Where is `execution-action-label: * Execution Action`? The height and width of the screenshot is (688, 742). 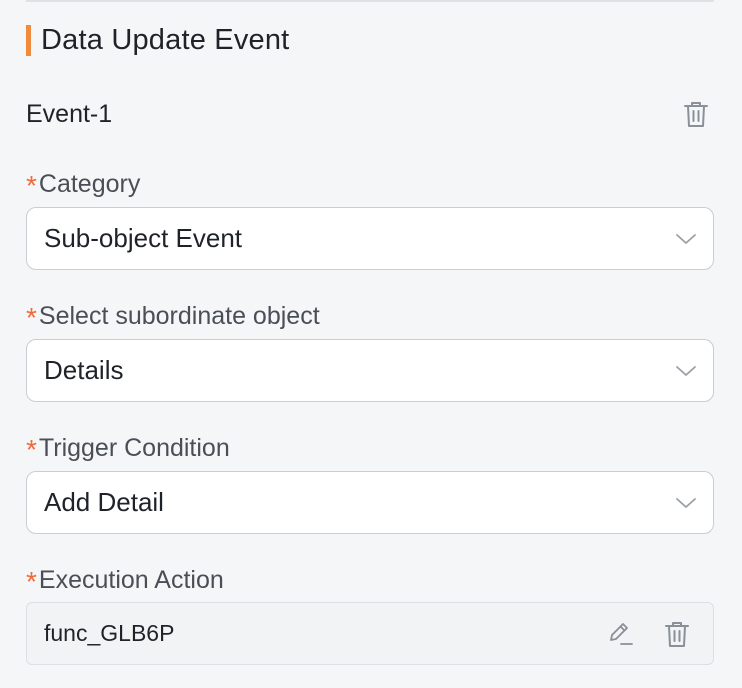 execution-action-label: * Execution Action is located at coordinates (125, 581).